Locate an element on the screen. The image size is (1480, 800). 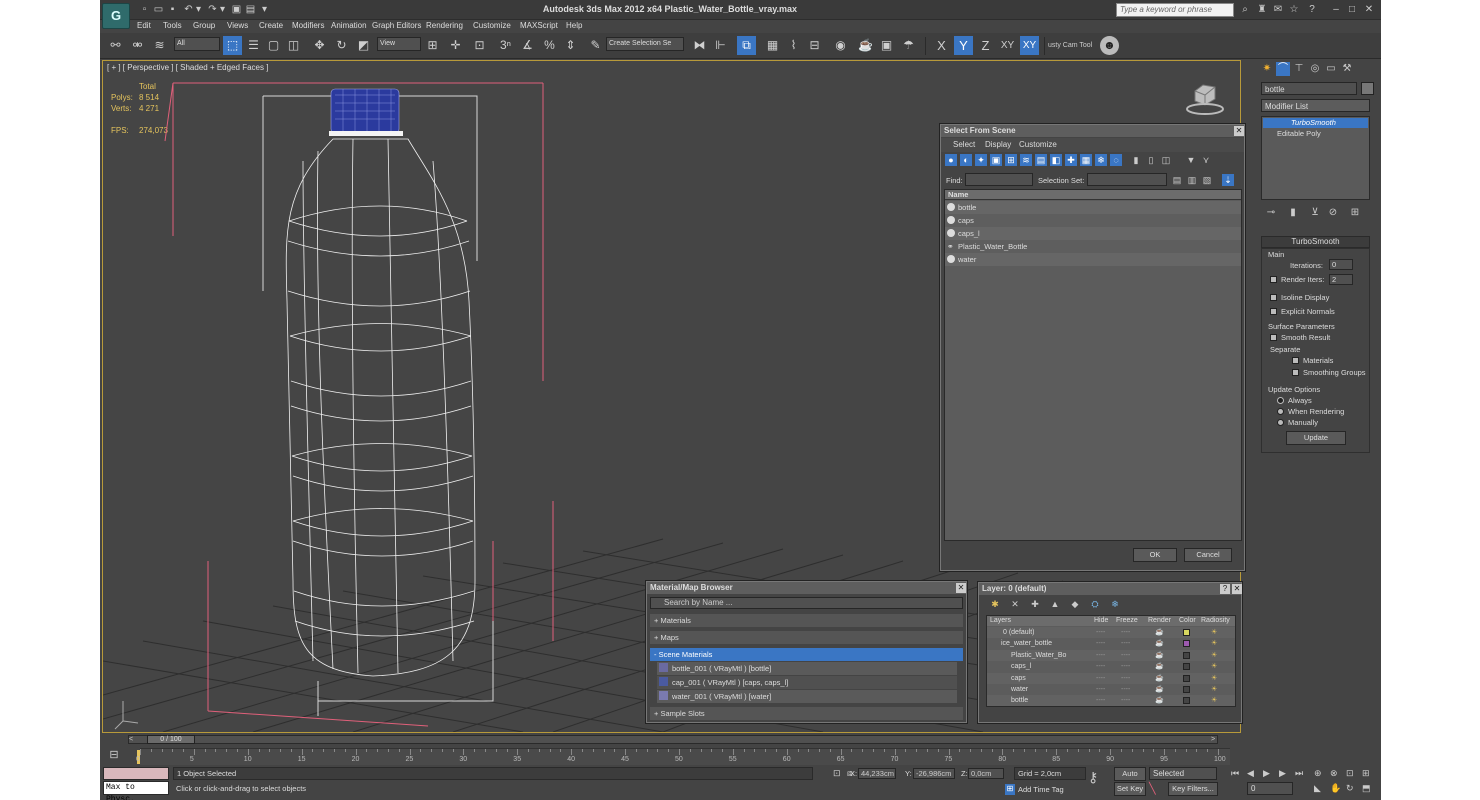
zoom-extents-icon: ⊡ is located at coordinates (1352, 774).